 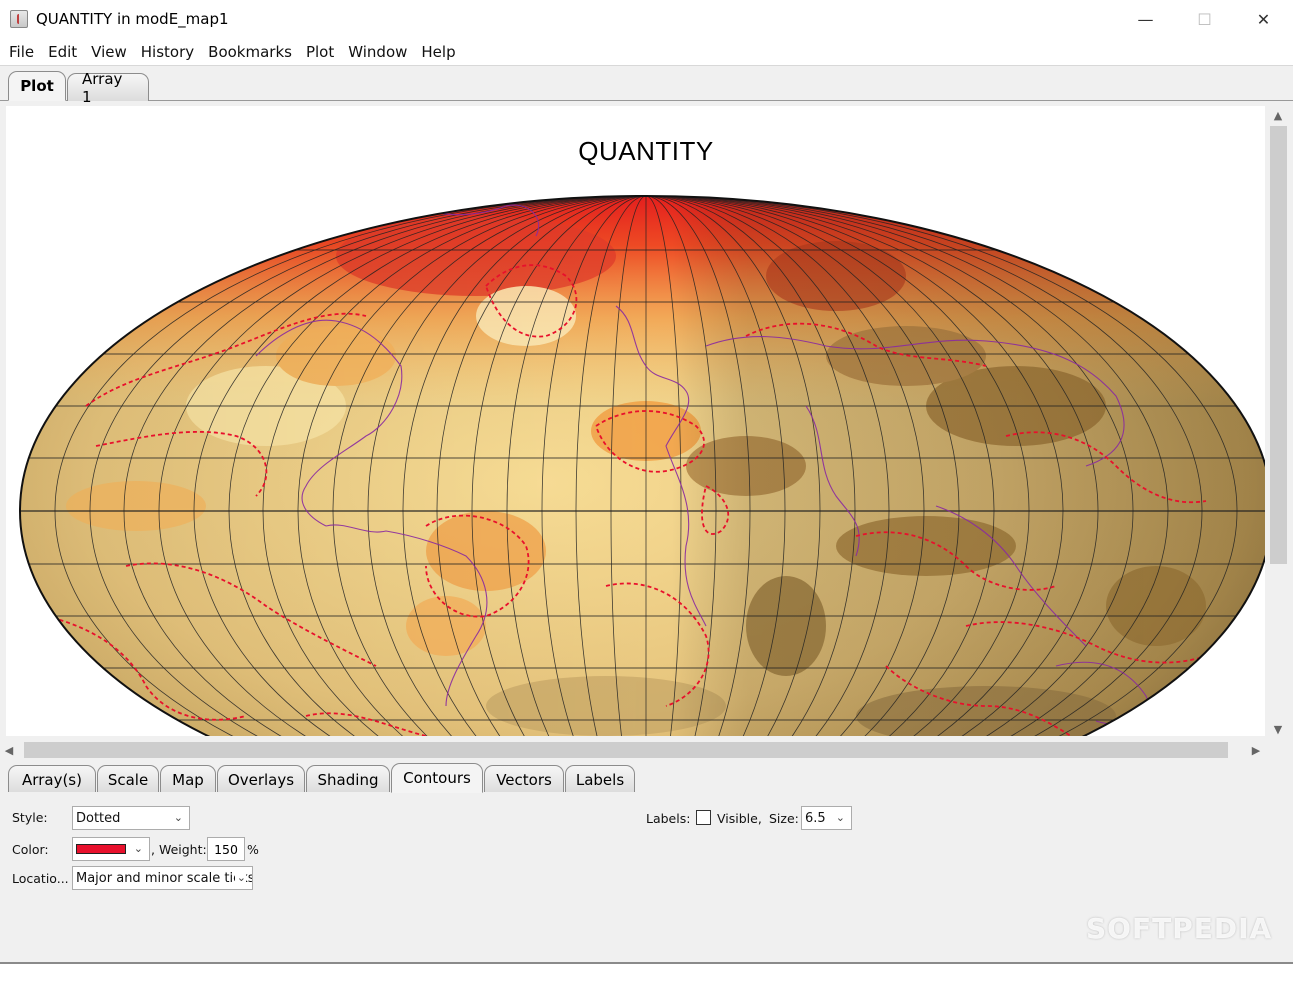 What do you see at coordinates (438, 52) in the screenshot?
I see `menu-help: Help` at bounding box center [438, 52].